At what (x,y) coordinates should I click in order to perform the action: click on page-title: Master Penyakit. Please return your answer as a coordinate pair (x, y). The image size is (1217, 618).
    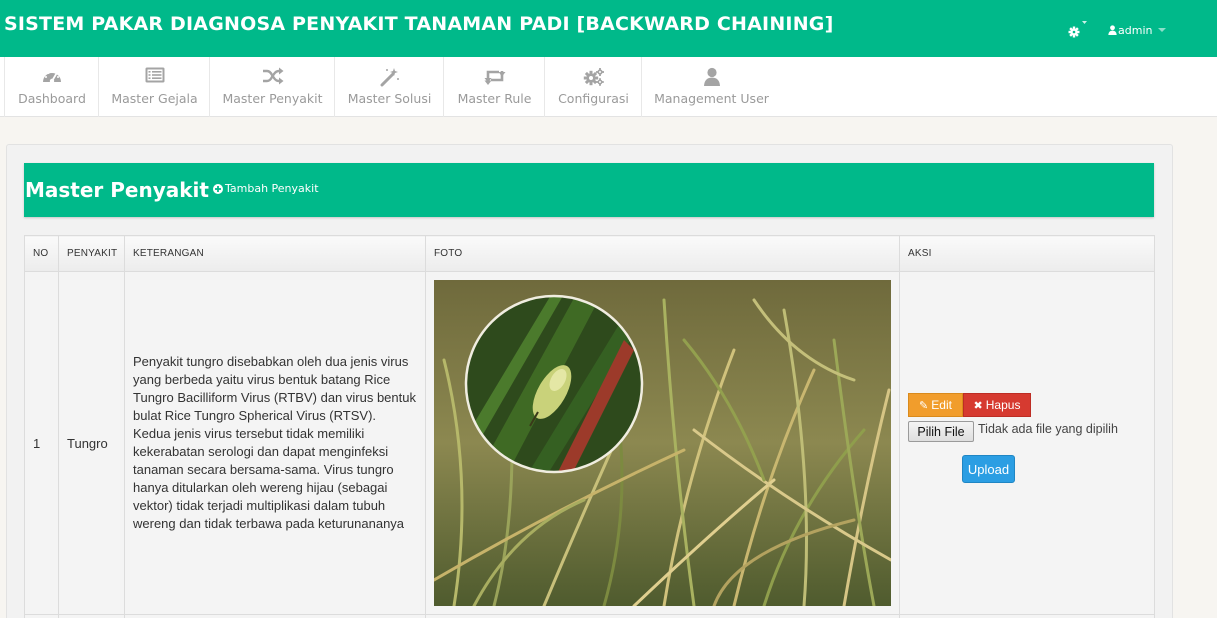
    Looking at the image, I should click on (117, 190).